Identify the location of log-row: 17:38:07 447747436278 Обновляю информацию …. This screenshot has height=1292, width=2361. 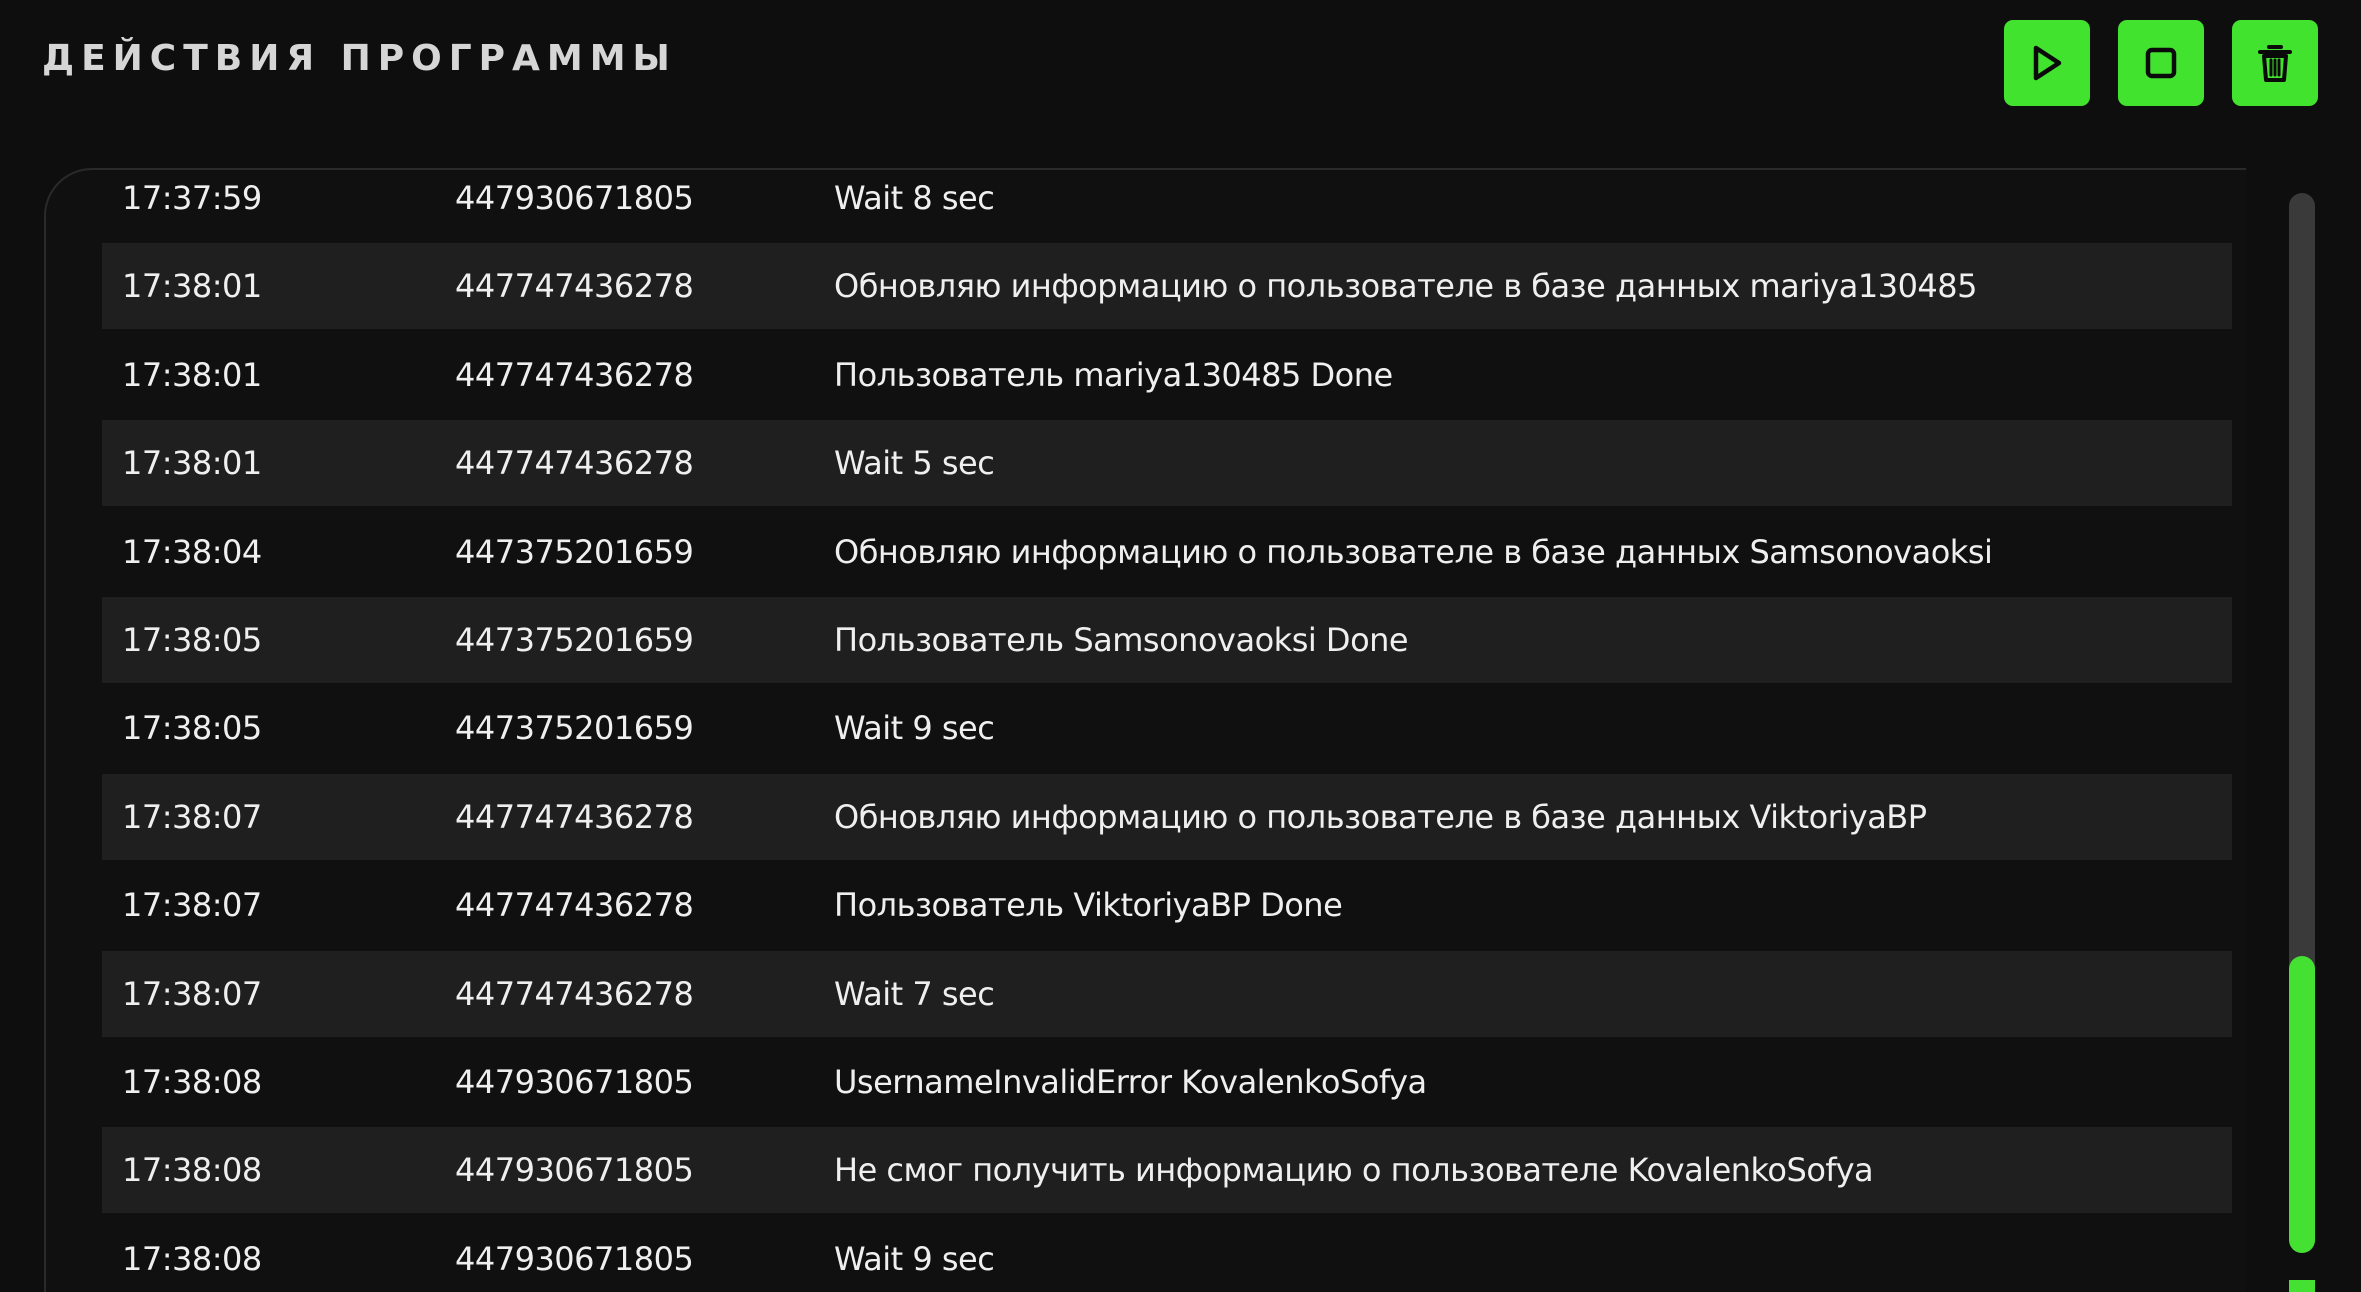
(1167, 816).